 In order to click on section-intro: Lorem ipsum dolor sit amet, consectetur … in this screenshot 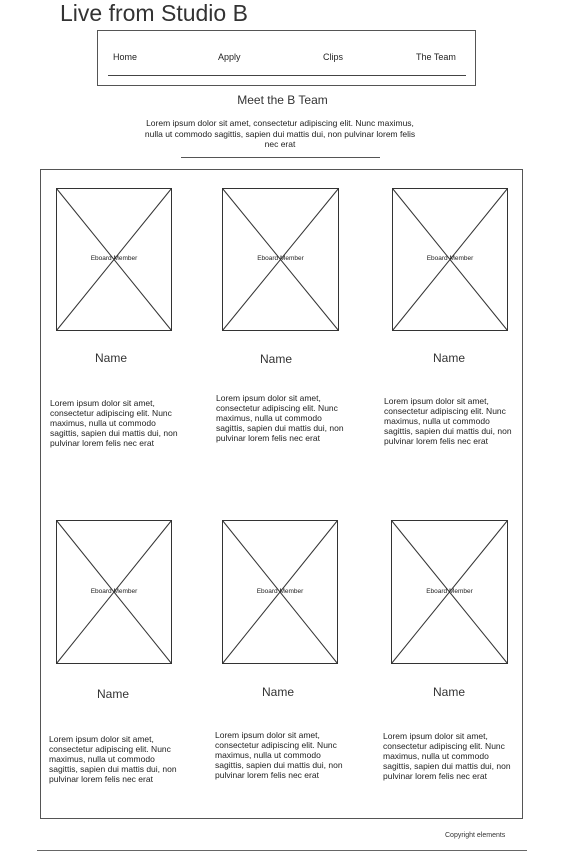, I will do `click(280, 133)`.